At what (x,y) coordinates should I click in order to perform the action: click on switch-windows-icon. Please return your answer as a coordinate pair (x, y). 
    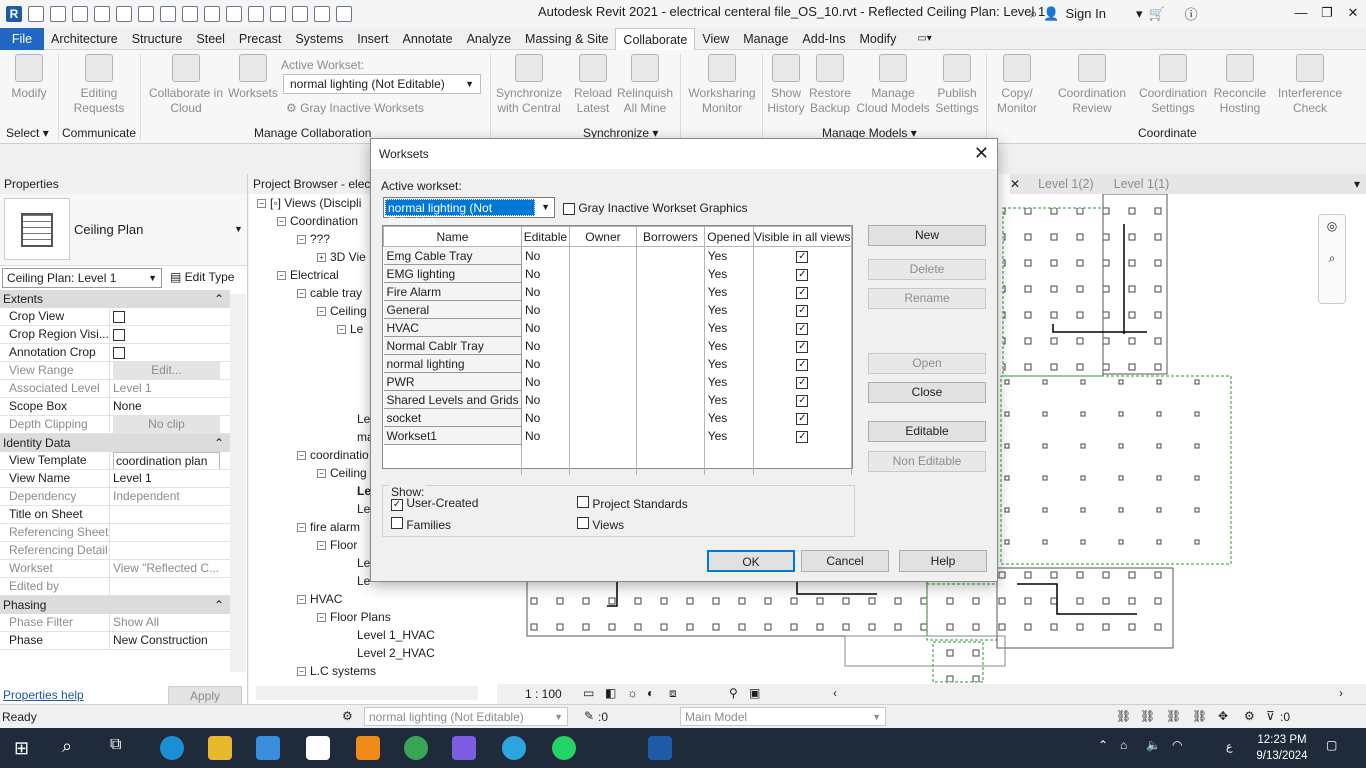
    Looking at the image, I should click on (344, 14).